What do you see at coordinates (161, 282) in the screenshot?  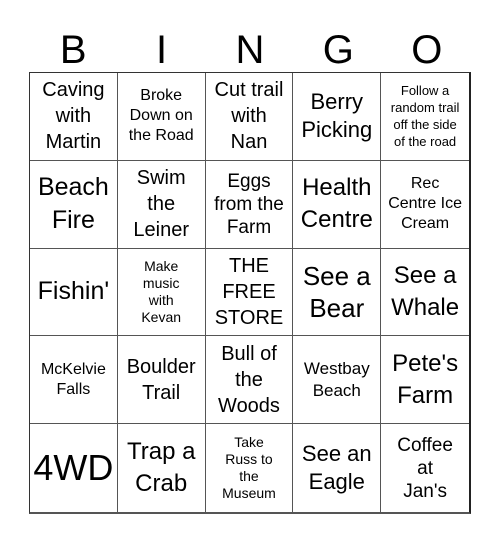 I see `cell-line: music` at bounding box center [161, 282].